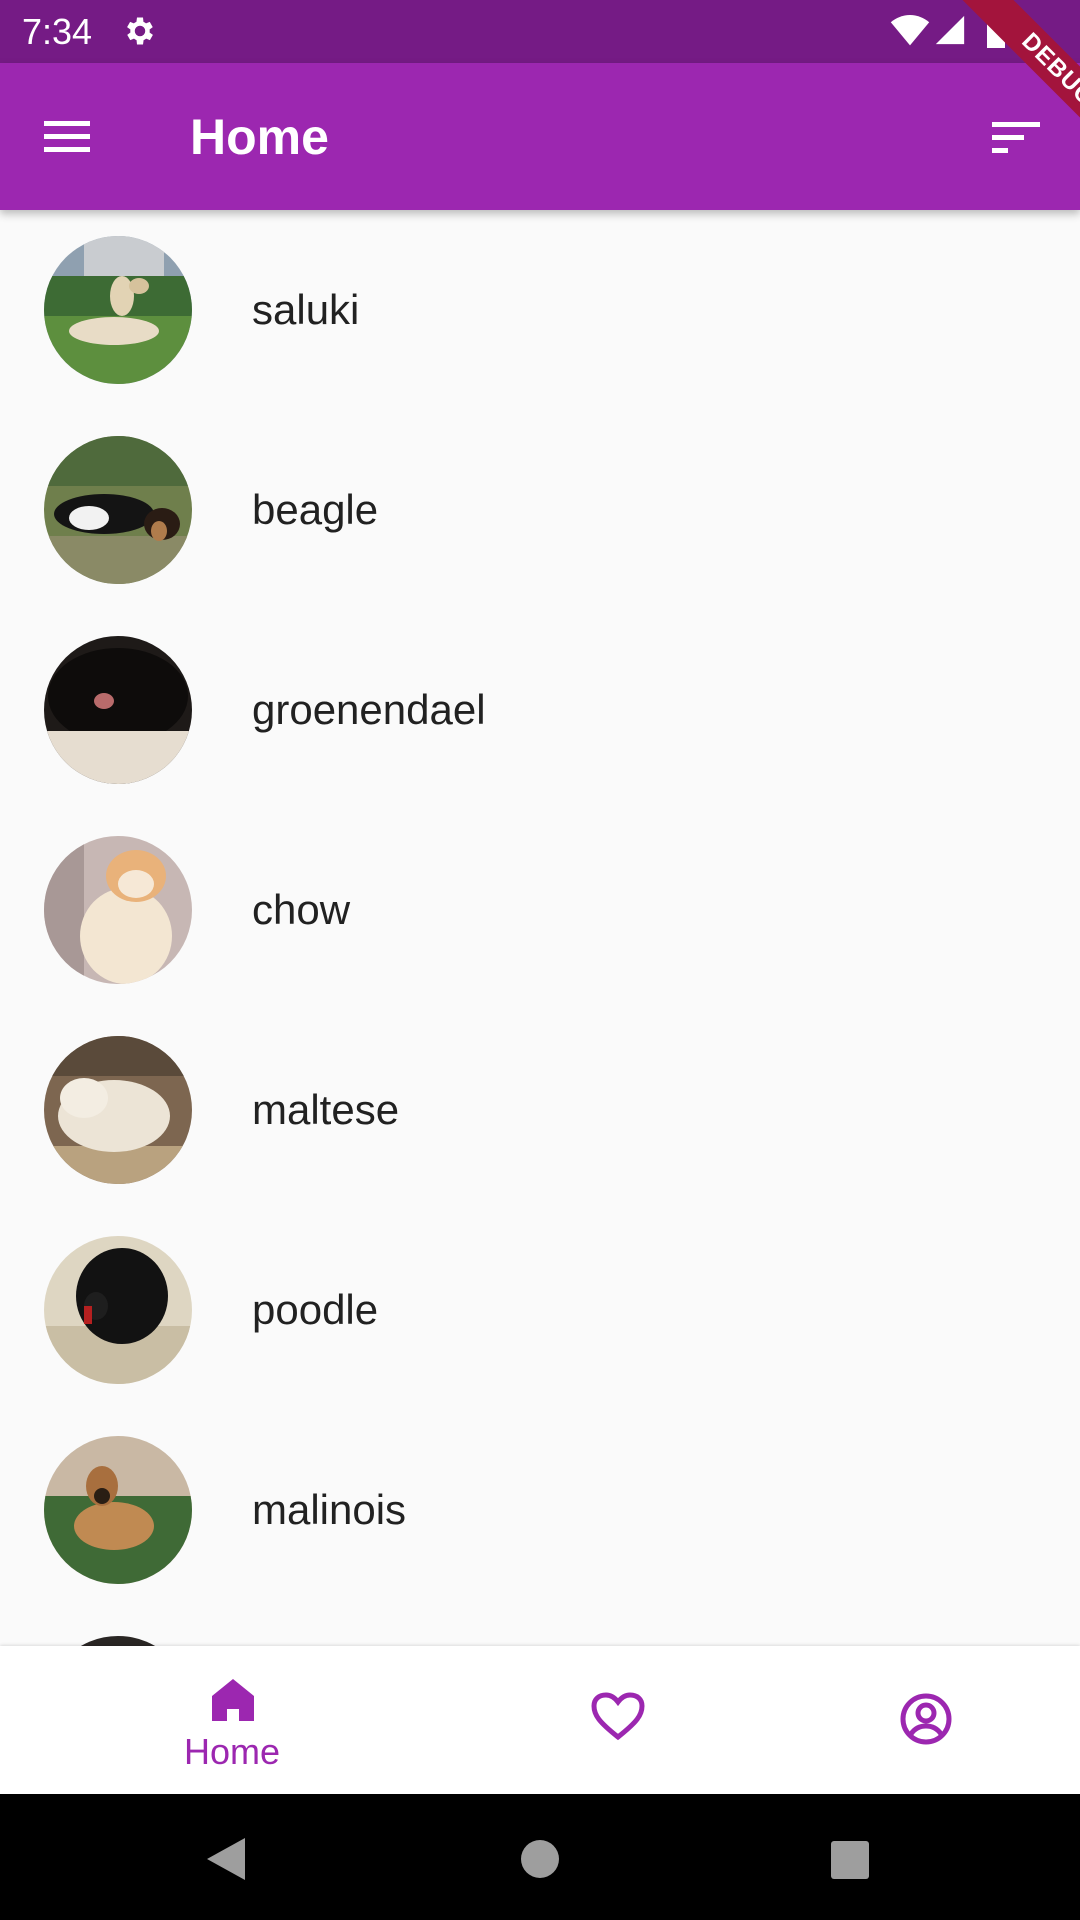 This screenshot has height=1920, width=1080. What do you see at coordinates (926, 1719) in the screenshot?
I see `account-circle-icon` at bounding box center [926, 1719].